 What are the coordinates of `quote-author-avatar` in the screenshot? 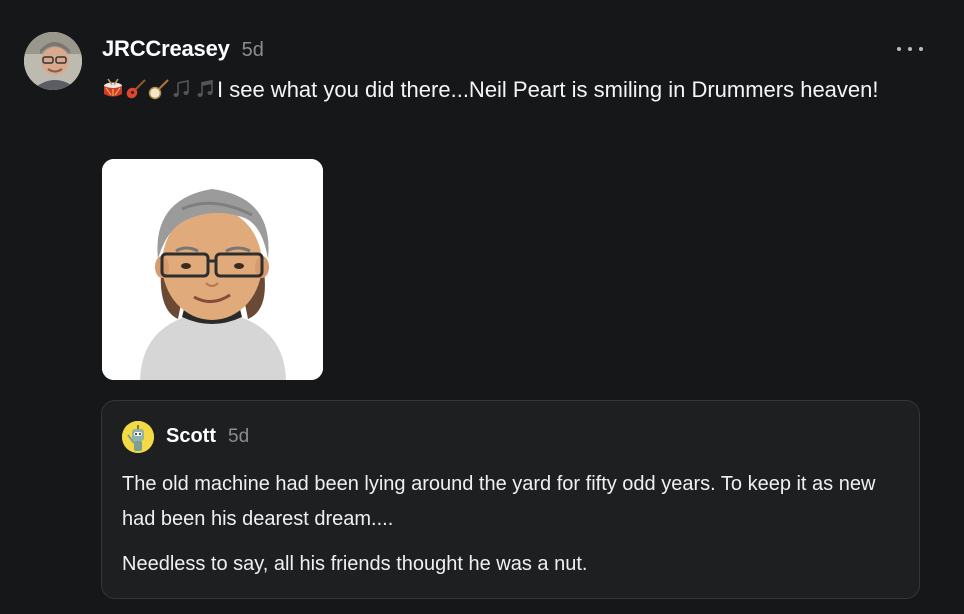 It's located at (138, 437).